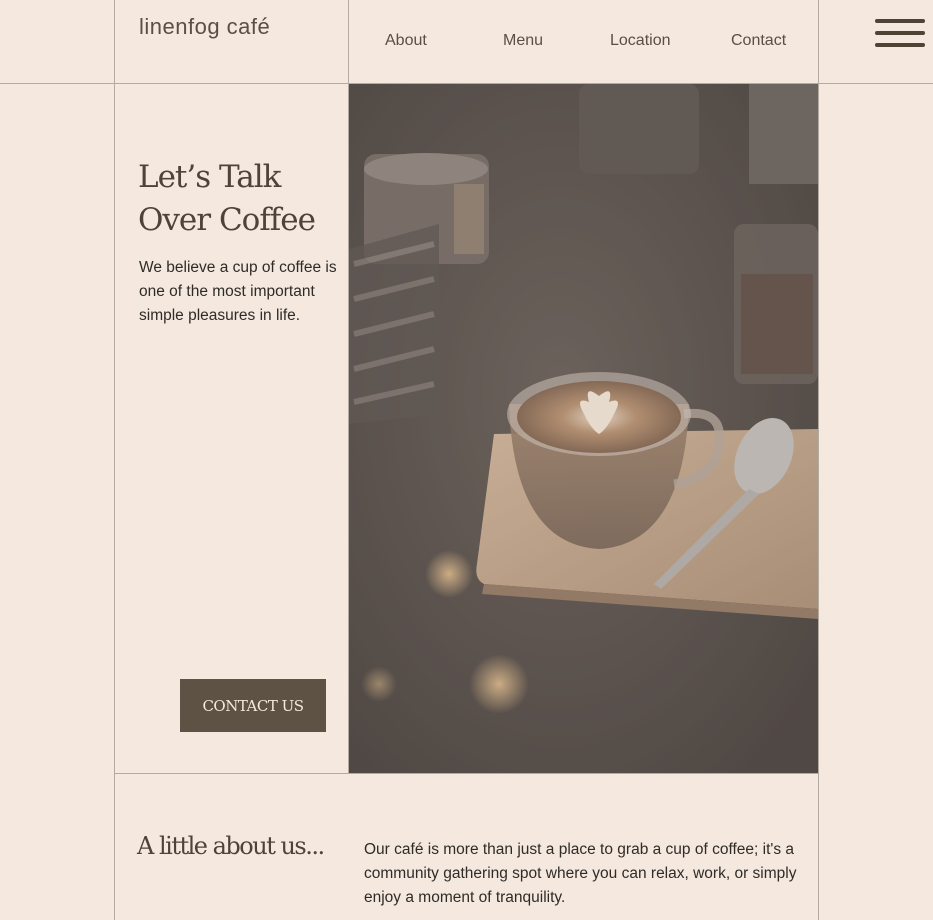 This screenshot has height=920, width=933. What do you see at coordinates (818, 460) in the screenshot?
I see `right-column-divider` at bounding box center [818, 460].